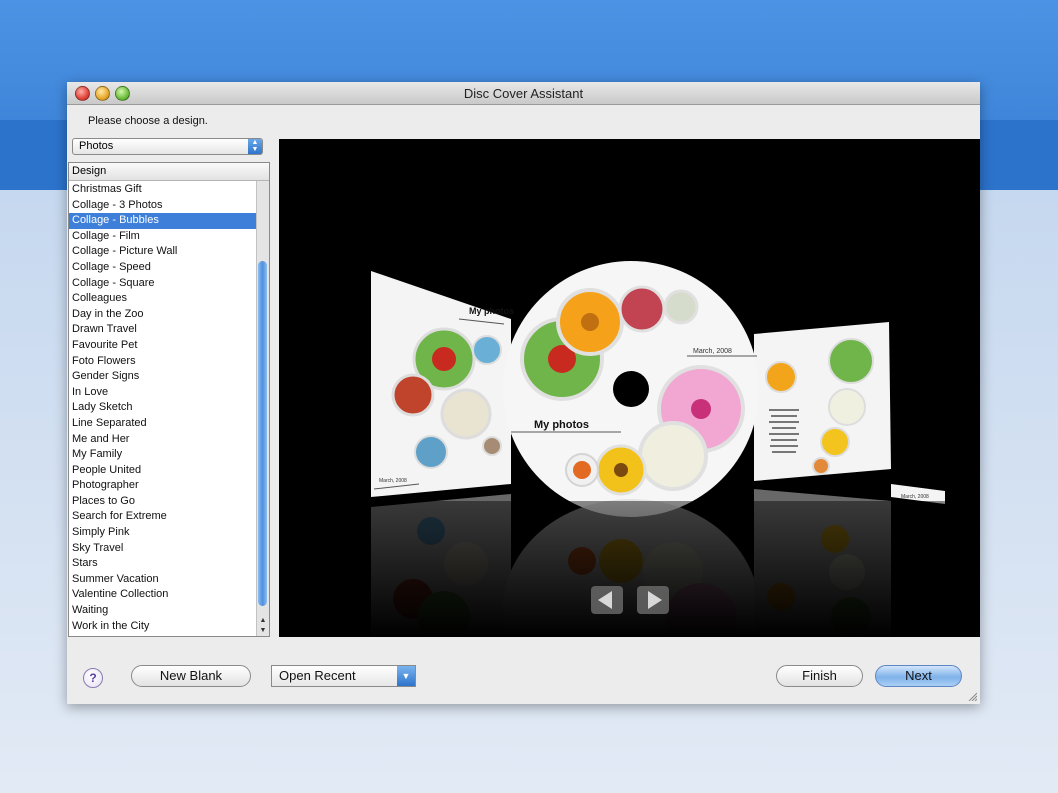  Describe the element at coordinates (163, 549) in the screenshot. I see `design-list-item: Sky Travel` at that location.